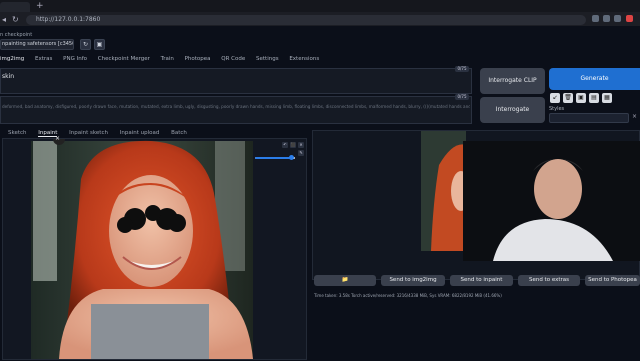 The height and width of the screenshot is (361, 640). I want to click on checkpoint-select: npainting safetensors [c3450e0], so click(37, 44).